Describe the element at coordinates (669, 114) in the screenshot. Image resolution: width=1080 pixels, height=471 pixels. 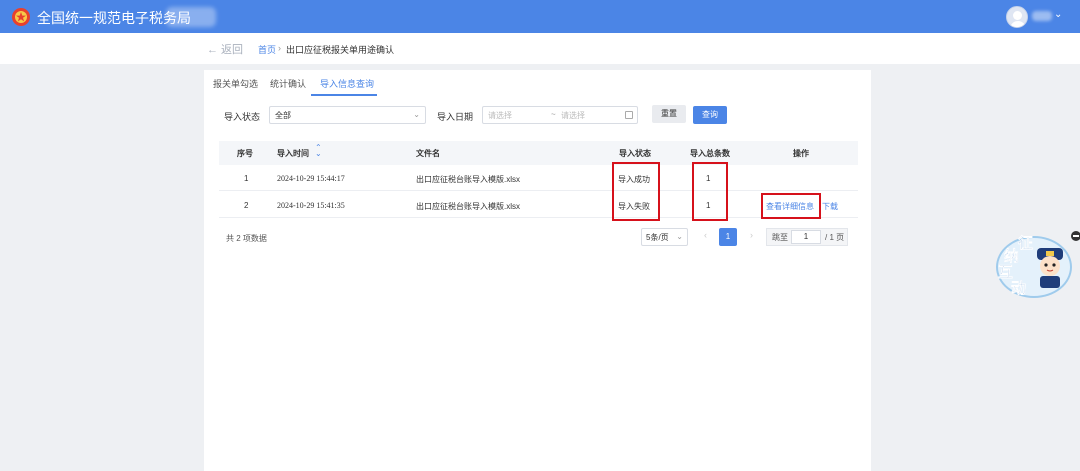
I see `reset-button: 重置` at that location.